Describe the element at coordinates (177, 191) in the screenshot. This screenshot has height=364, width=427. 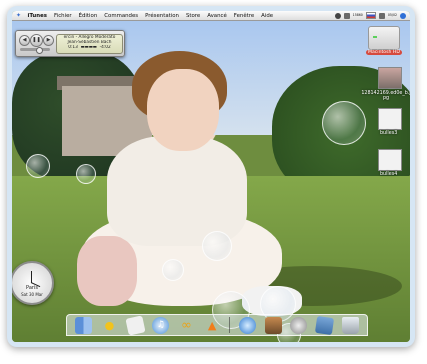
I see `wallpaper-girl-body` at that location.